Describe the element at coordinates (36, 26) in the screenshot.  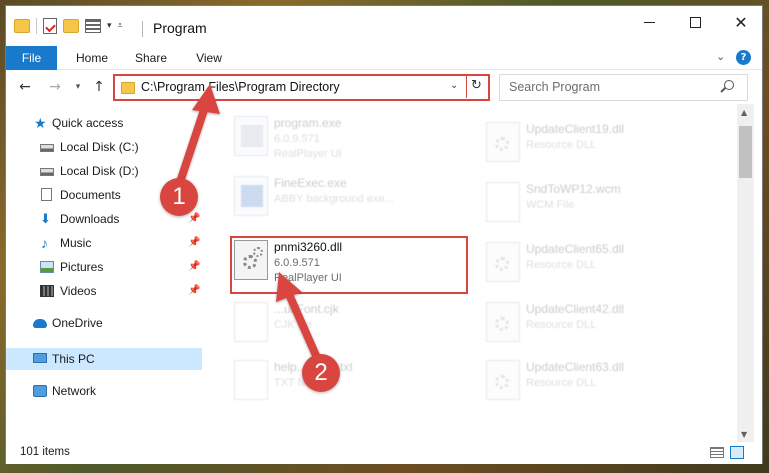
I see `toolbar-divider` at that location.